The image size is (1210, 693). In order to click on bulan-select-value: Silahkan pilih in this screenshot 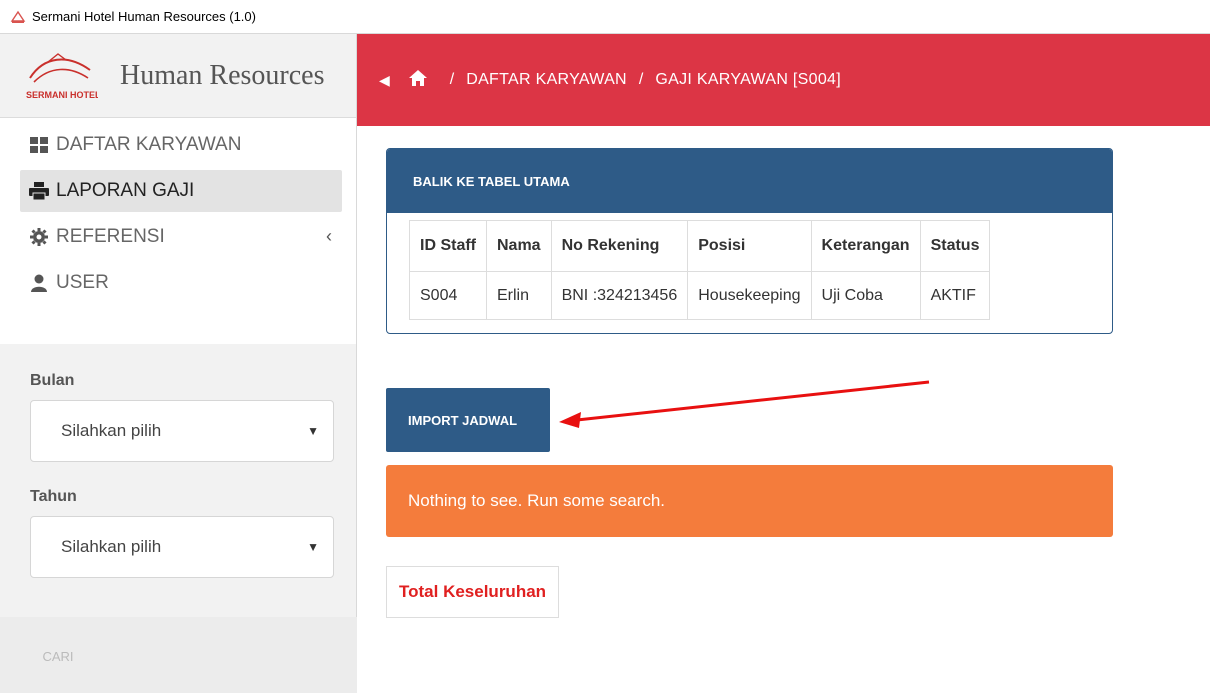, I will do `click(111, 430)`.